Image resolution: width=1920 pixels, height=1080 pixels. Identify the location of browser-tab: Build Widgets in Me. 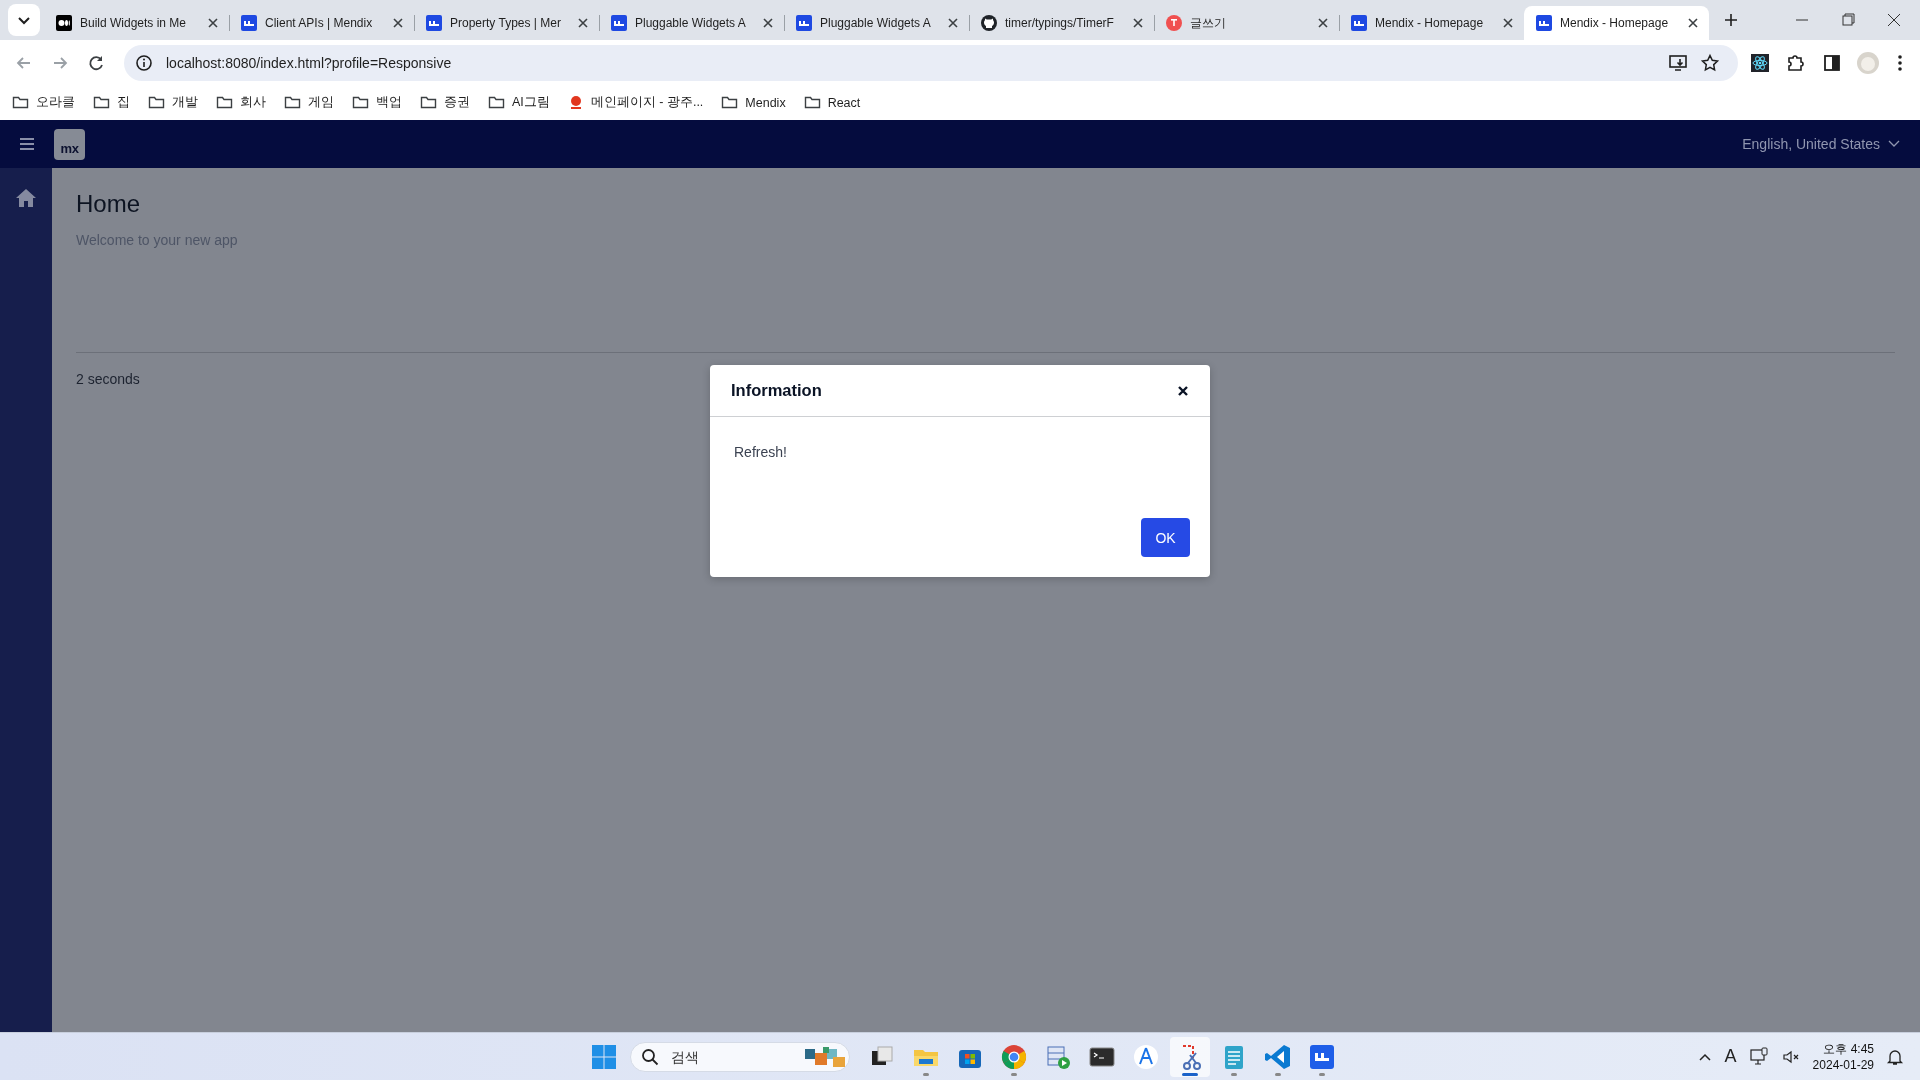
(136, 23).